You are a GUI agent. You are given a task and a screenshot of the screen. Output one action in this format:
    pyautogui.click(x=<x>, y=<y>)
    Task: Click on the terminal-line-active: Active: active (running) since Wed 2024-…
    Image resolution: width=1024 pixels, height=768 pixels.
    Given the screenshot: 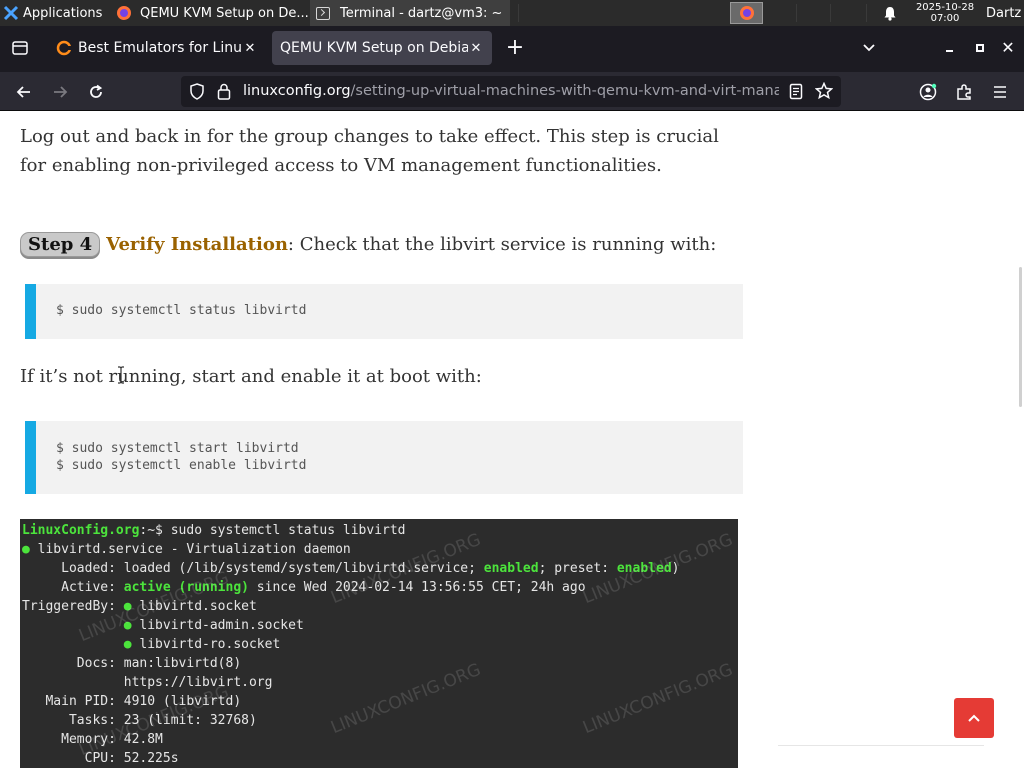 What is the action you would take?
    pyautogui.click(x=304, y=587)
    